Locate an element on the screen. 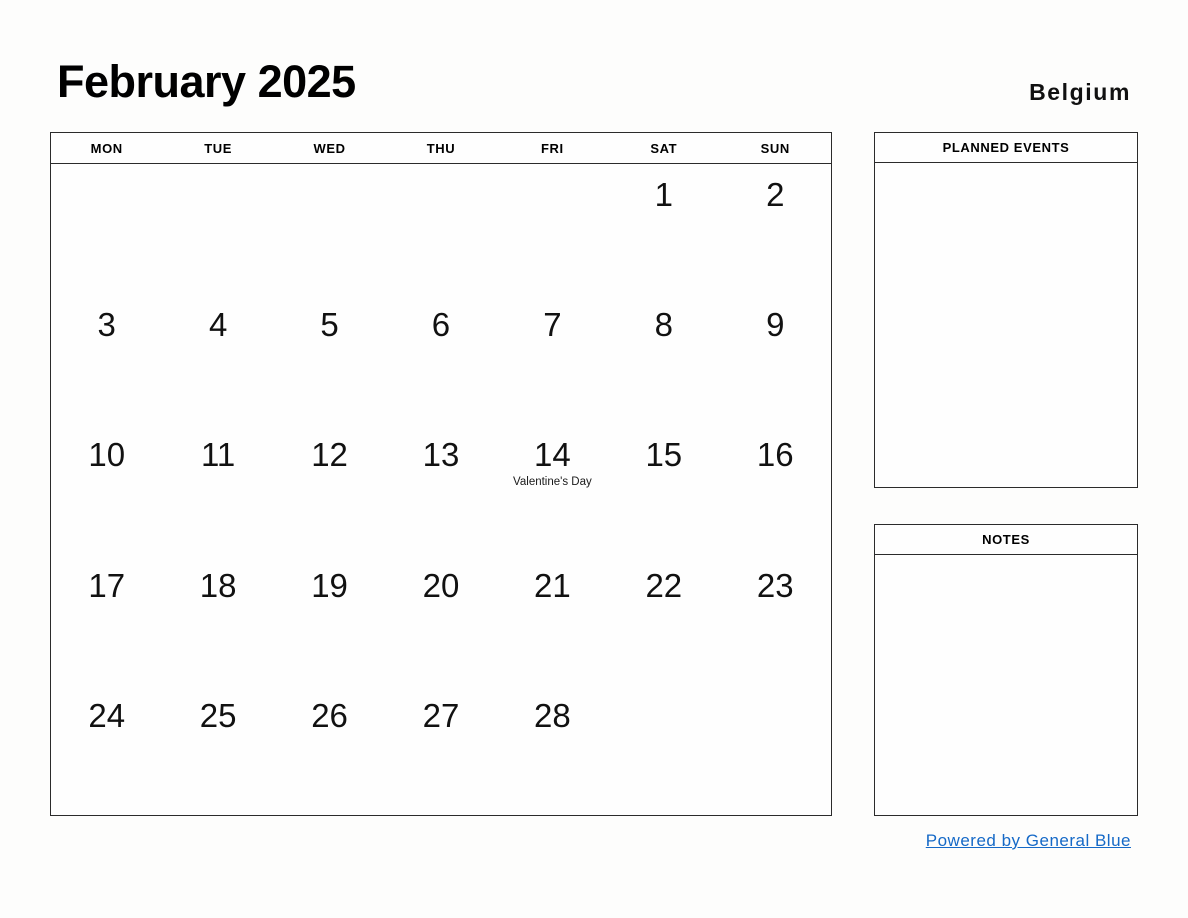 This screenshot has width=1188, height=918. calendar-day-cell: 13 is located at coordinates (440, 489).